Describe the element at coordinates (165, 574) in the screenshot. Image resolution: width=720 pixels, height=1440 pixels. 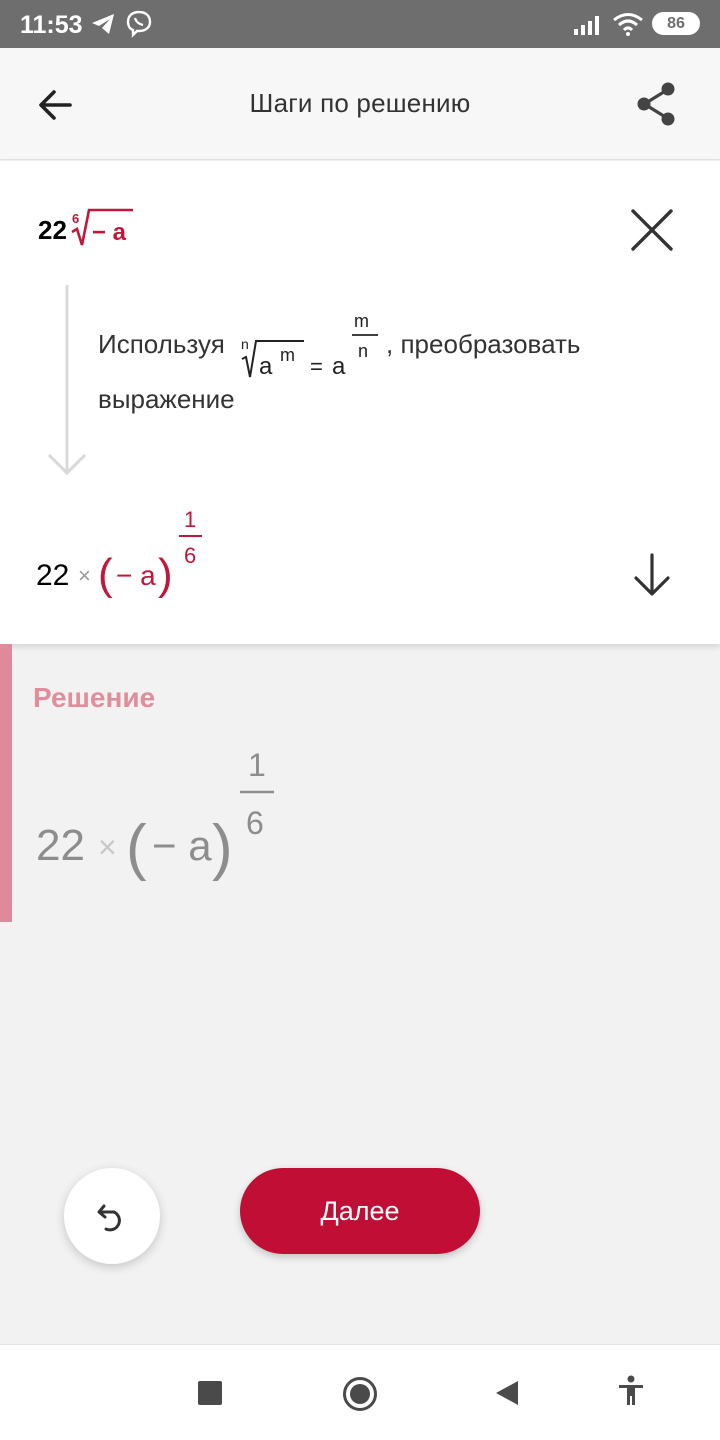
I see `result-rparen: )` at that location.